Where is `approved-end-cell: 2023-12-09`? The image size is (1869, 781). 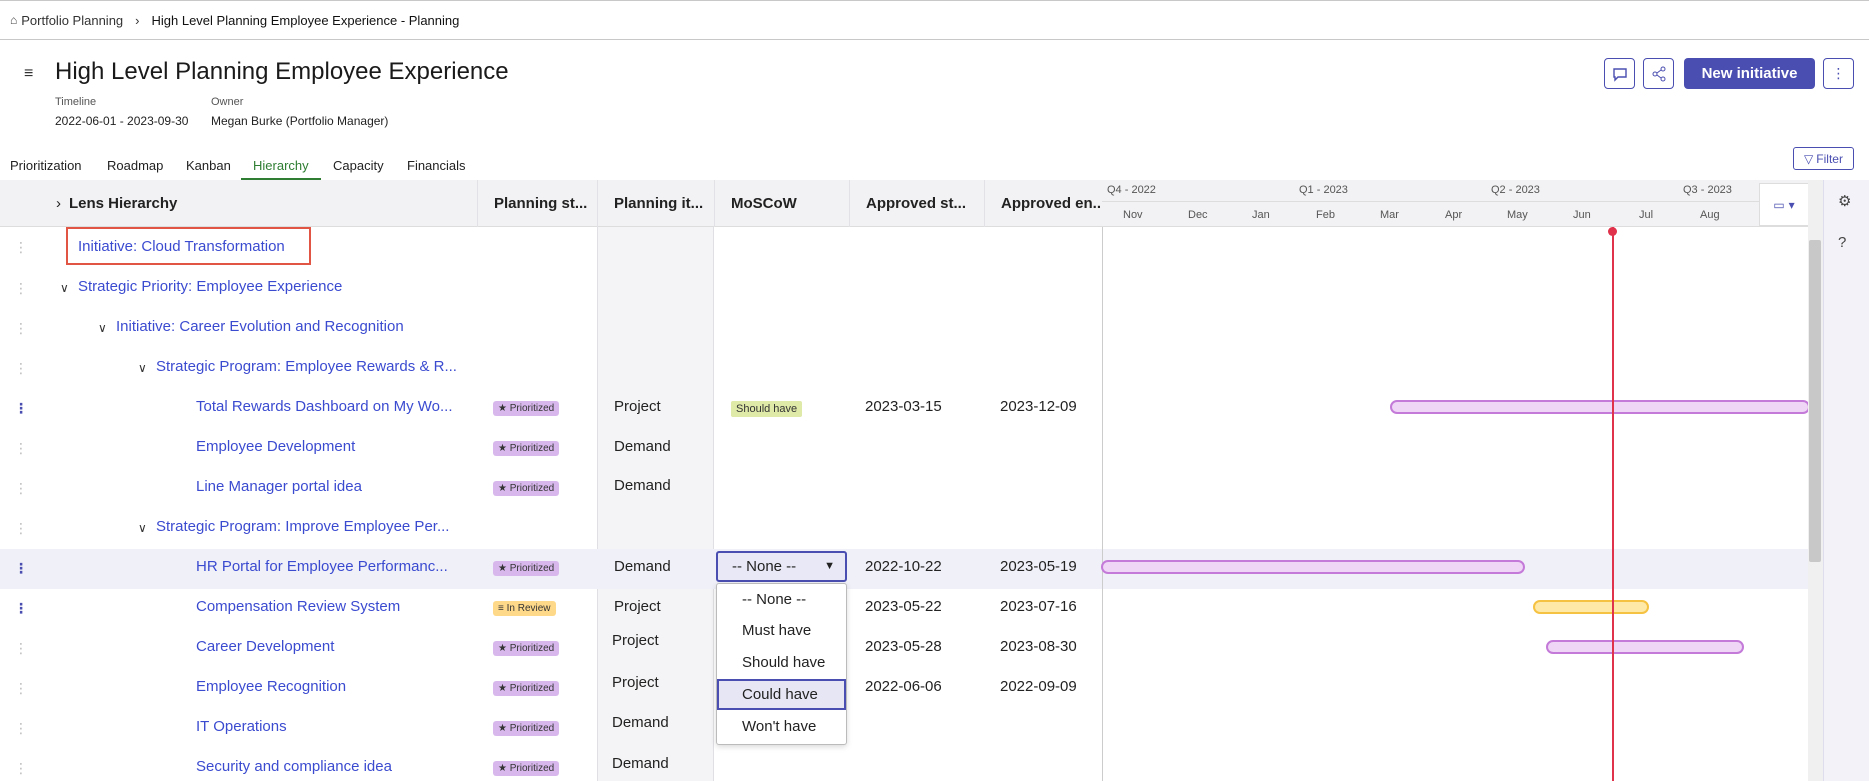 approved-end-cell: 2023-12-09 is located at coordinates (1038, 406).